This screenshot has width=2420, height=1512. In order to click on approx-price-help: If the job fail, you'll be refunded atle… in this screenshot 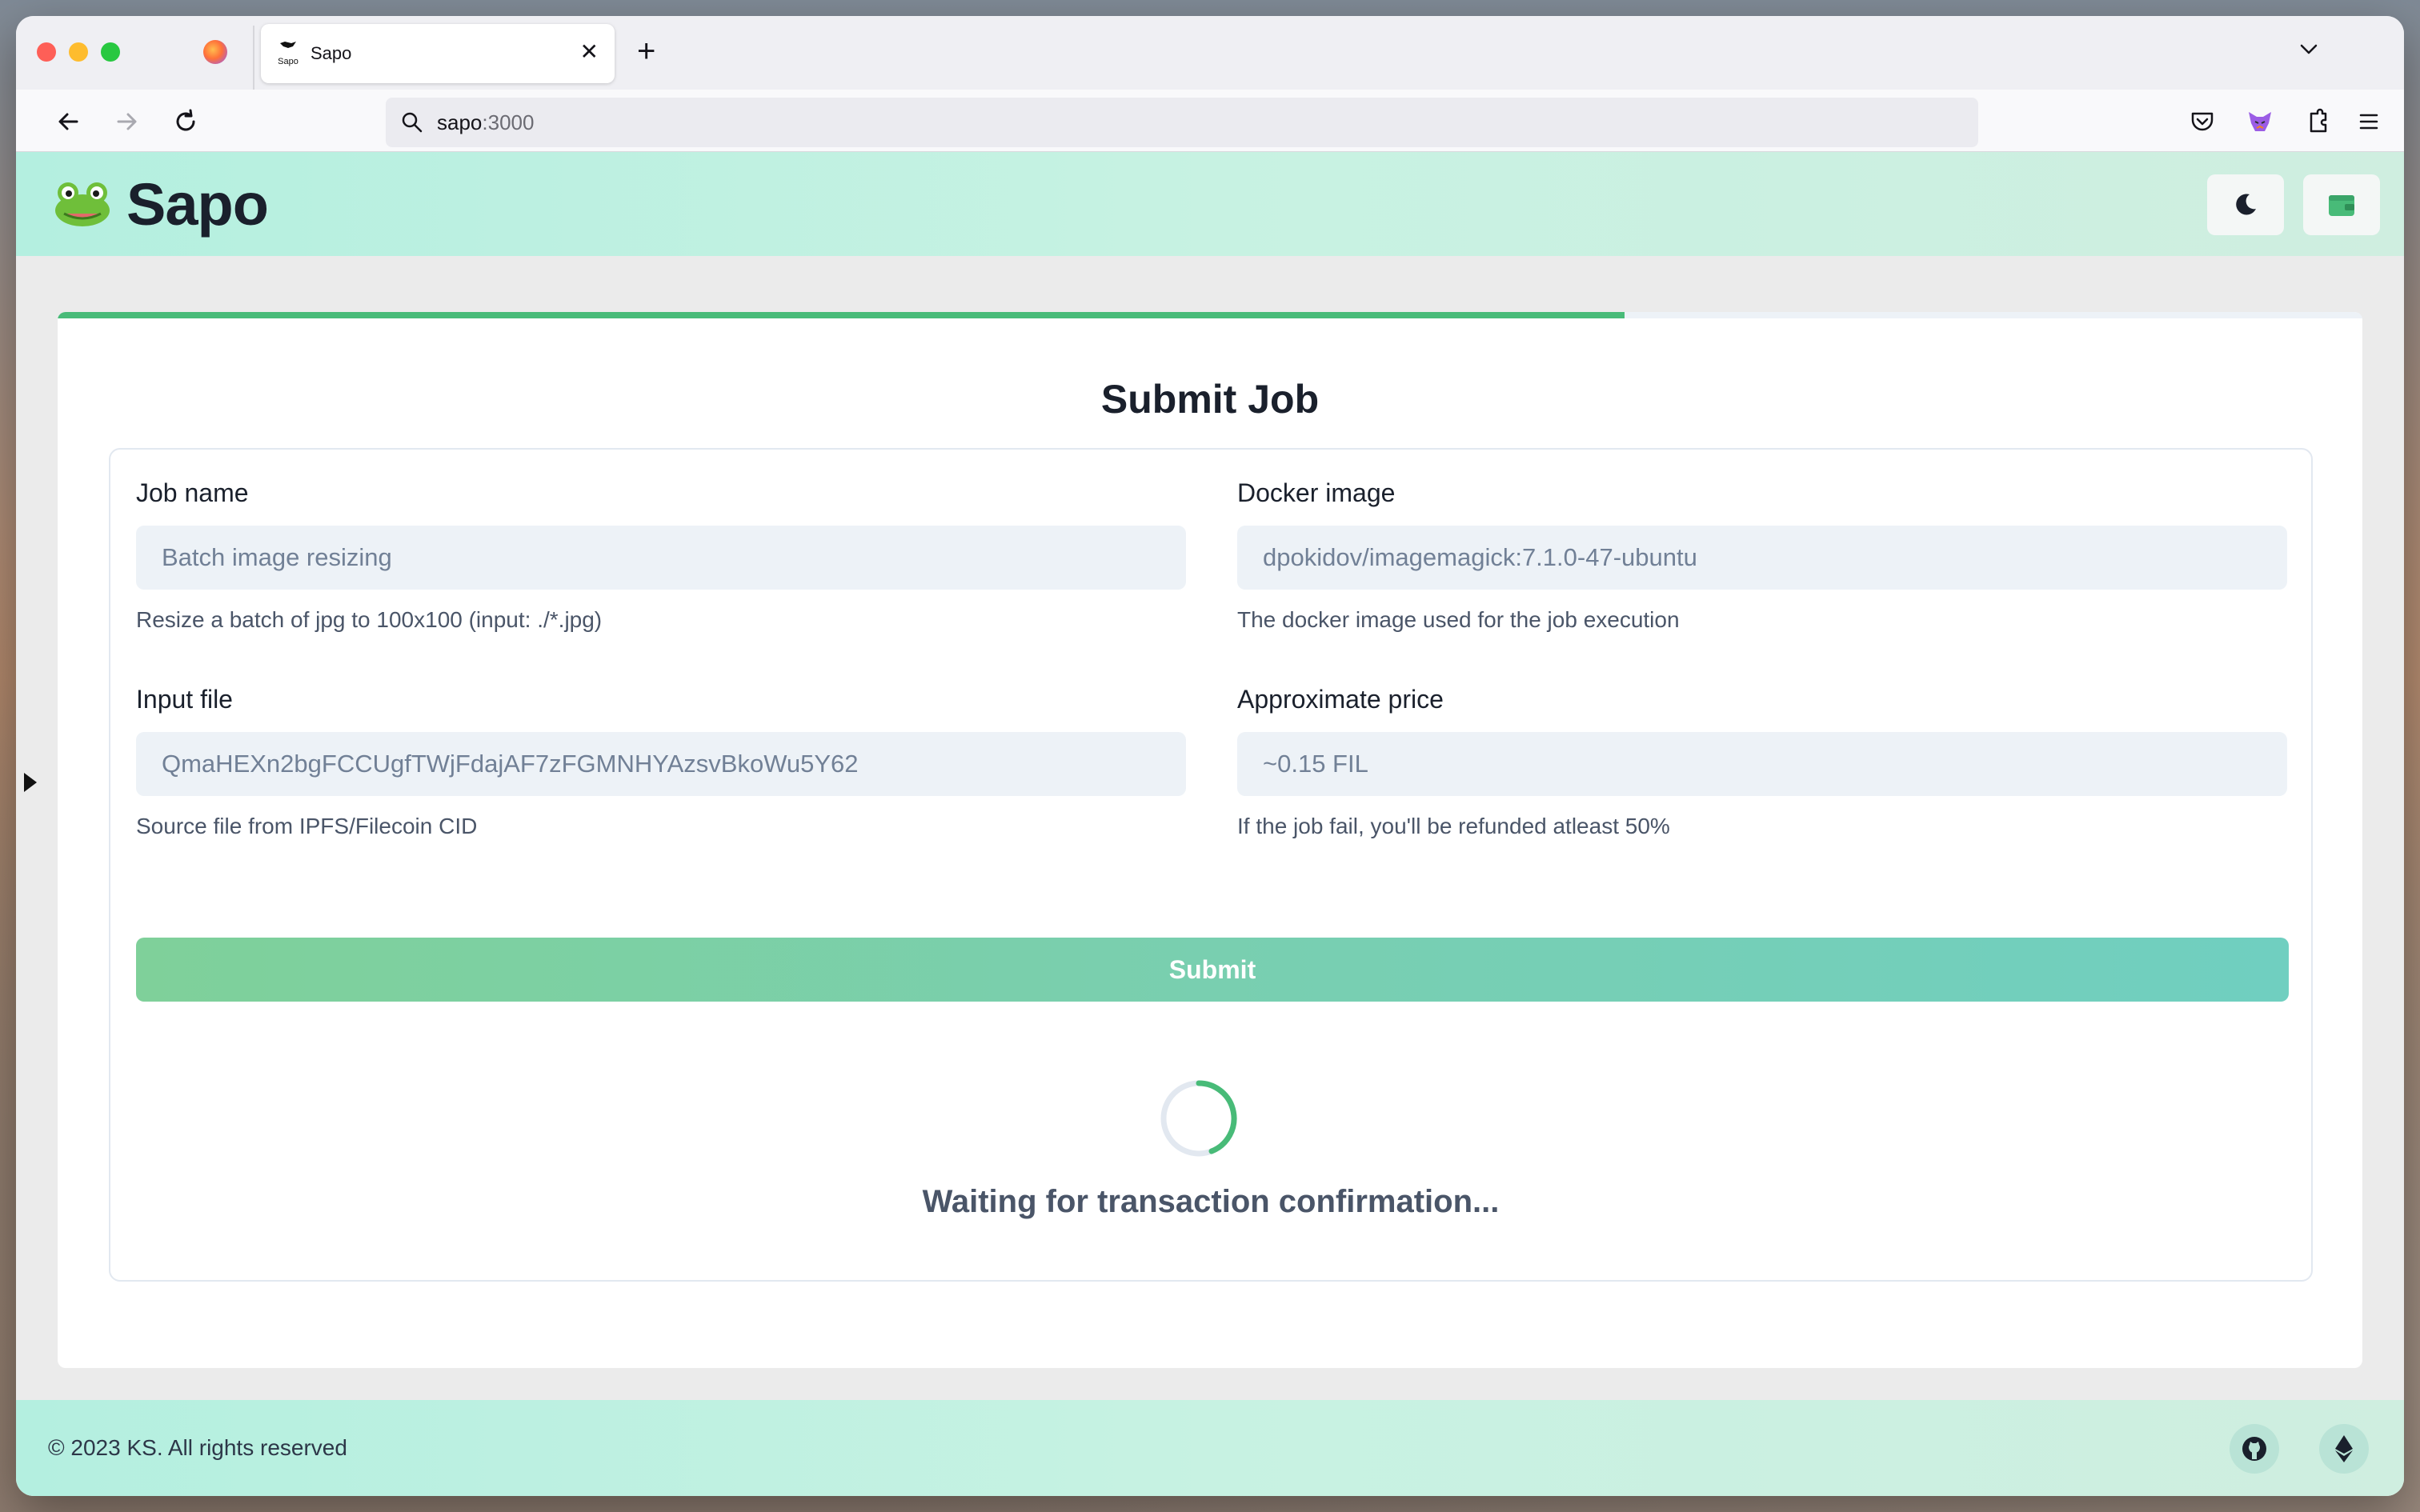, I will do `click(1453, 826)`.